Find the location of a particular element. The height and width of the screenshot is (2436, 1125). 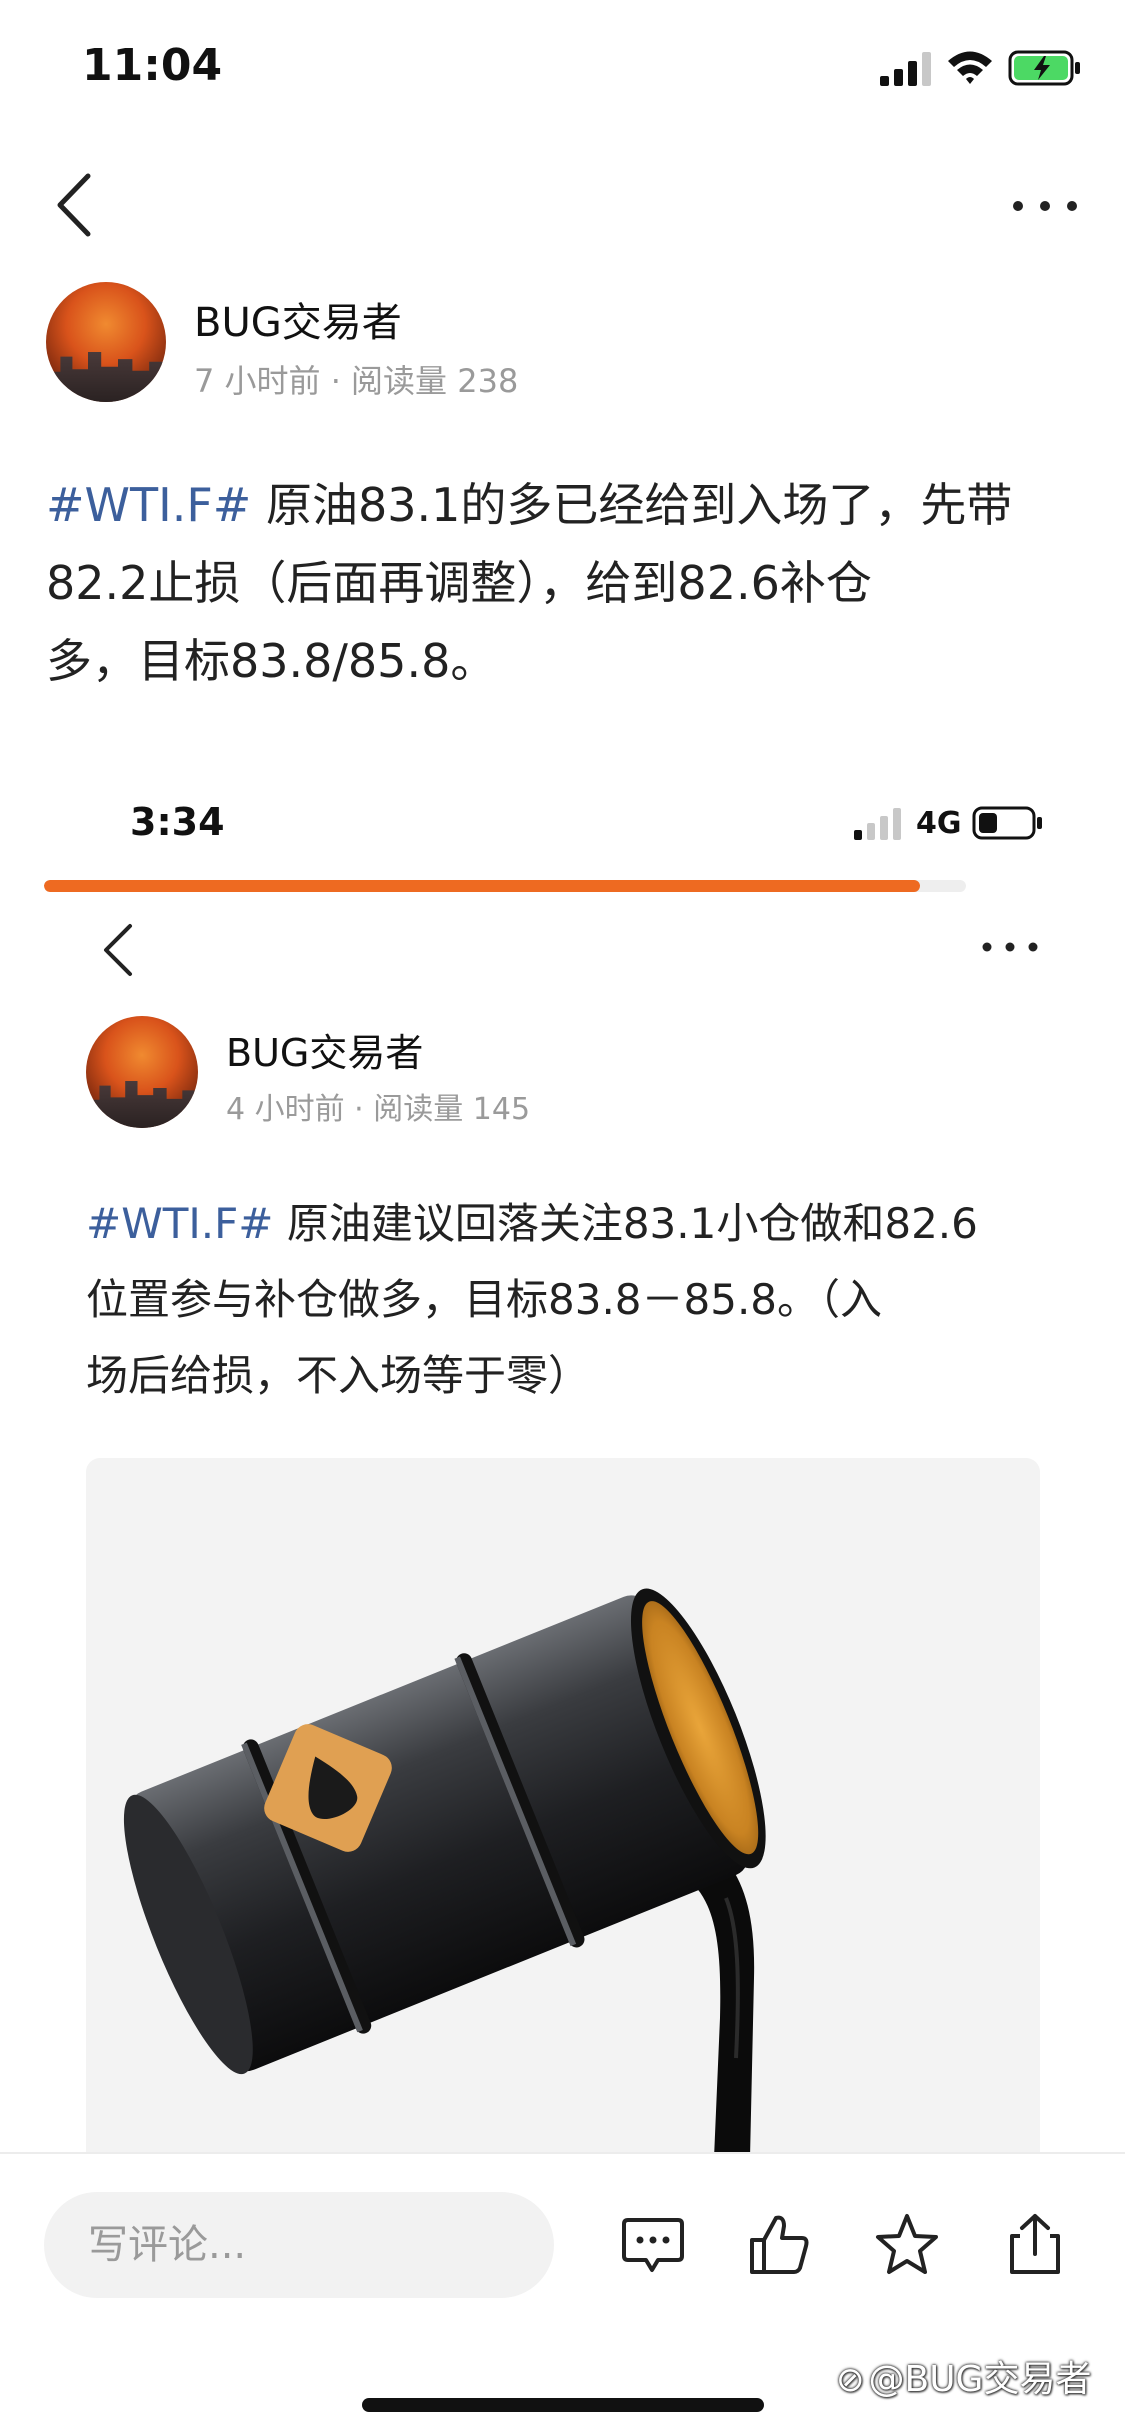

back-button is located at coordinates (75, 205).